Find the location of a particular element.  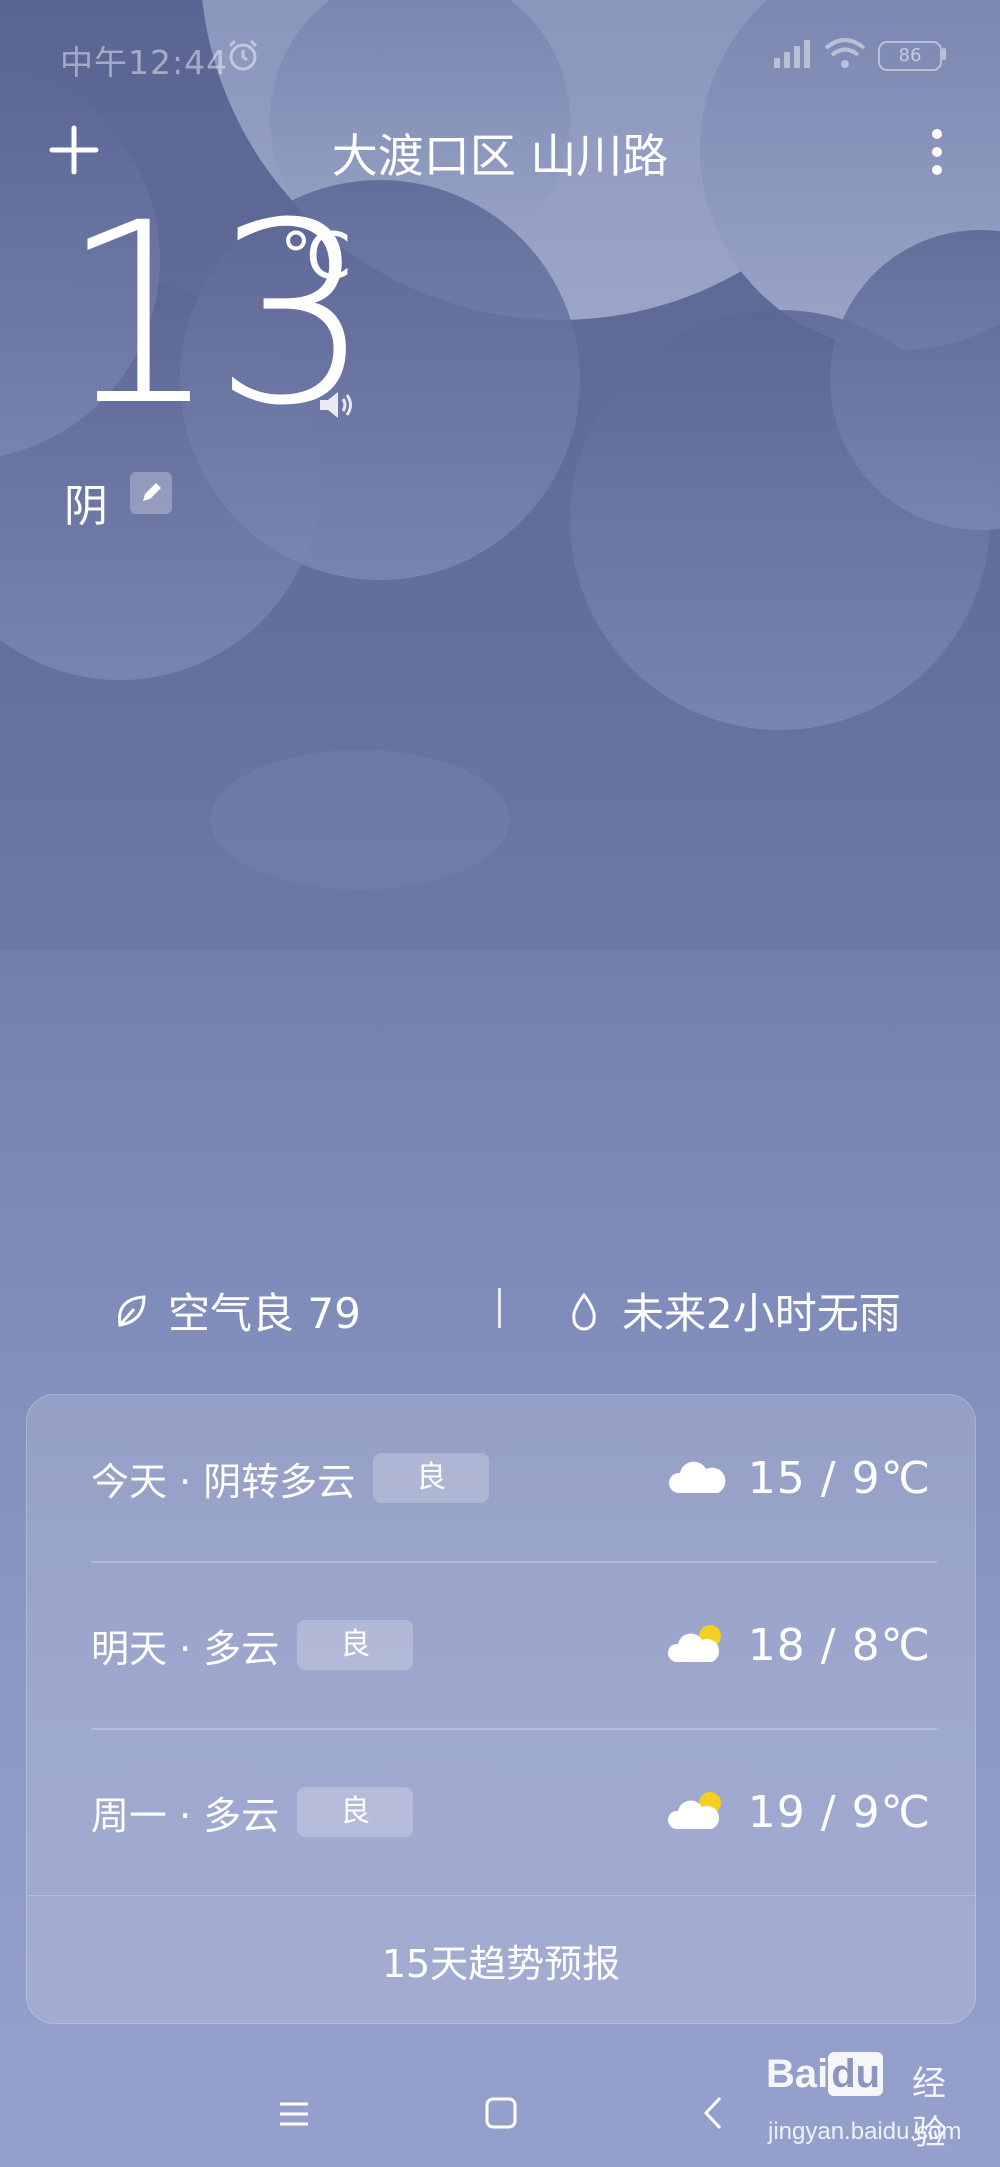

summary-row: 空气良 79 未来2小时无雨 is located at coordinates (500, 1310).